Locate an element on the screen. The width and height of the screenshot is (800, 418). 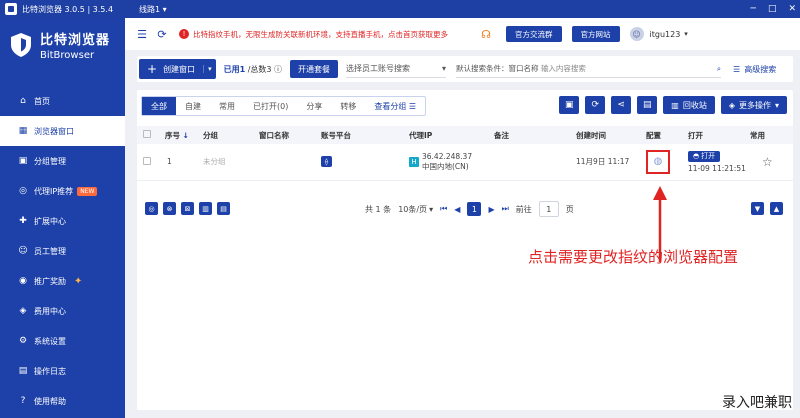
fee-icon: ◈ is located at coordinates (23, 311).